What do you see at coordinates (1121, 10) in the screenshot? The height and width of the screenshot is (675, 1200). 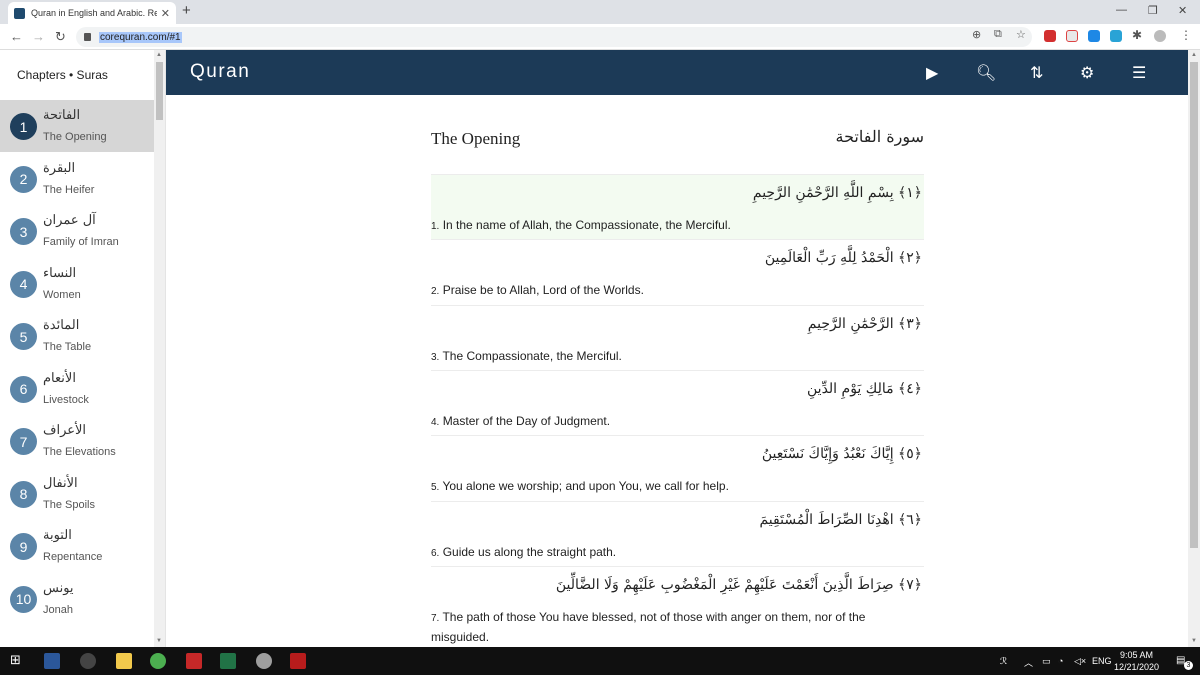 I see `minimize-button: —` at bounding box center [1121, 10].